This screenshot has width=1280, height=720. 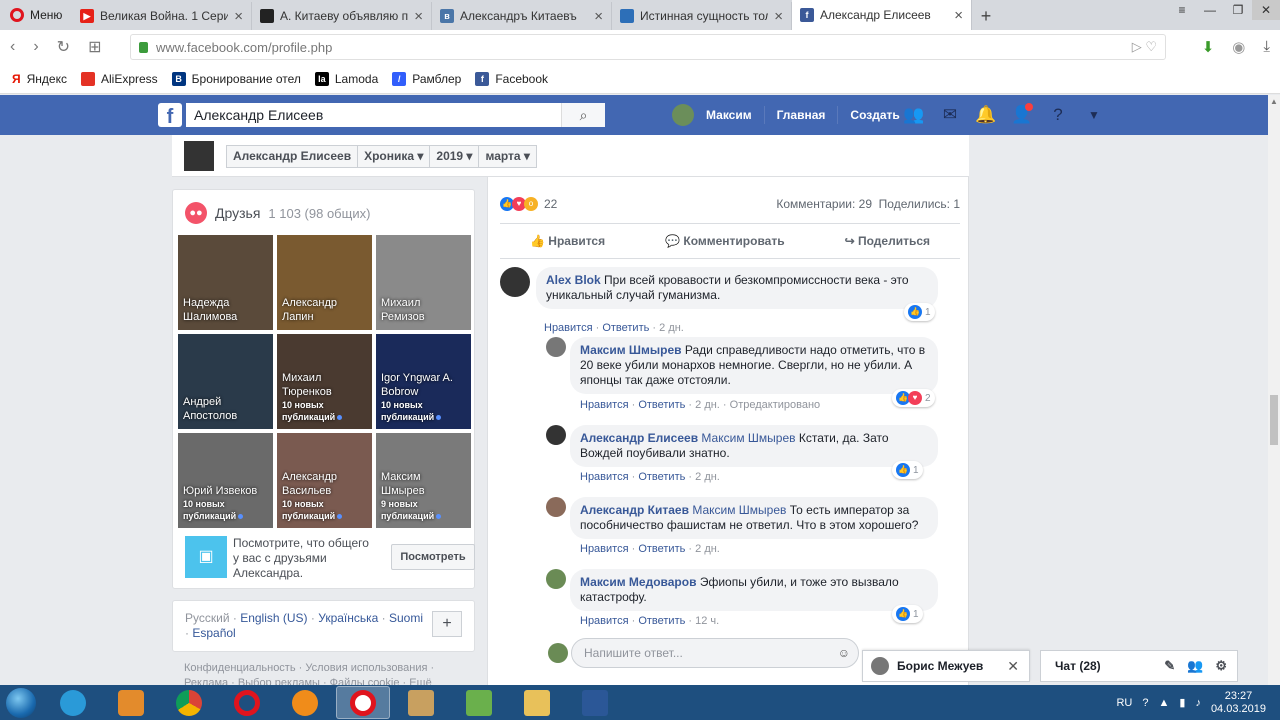 I want to click on friend-tile: Андрей Апостолов, so click(x=225, y=381).